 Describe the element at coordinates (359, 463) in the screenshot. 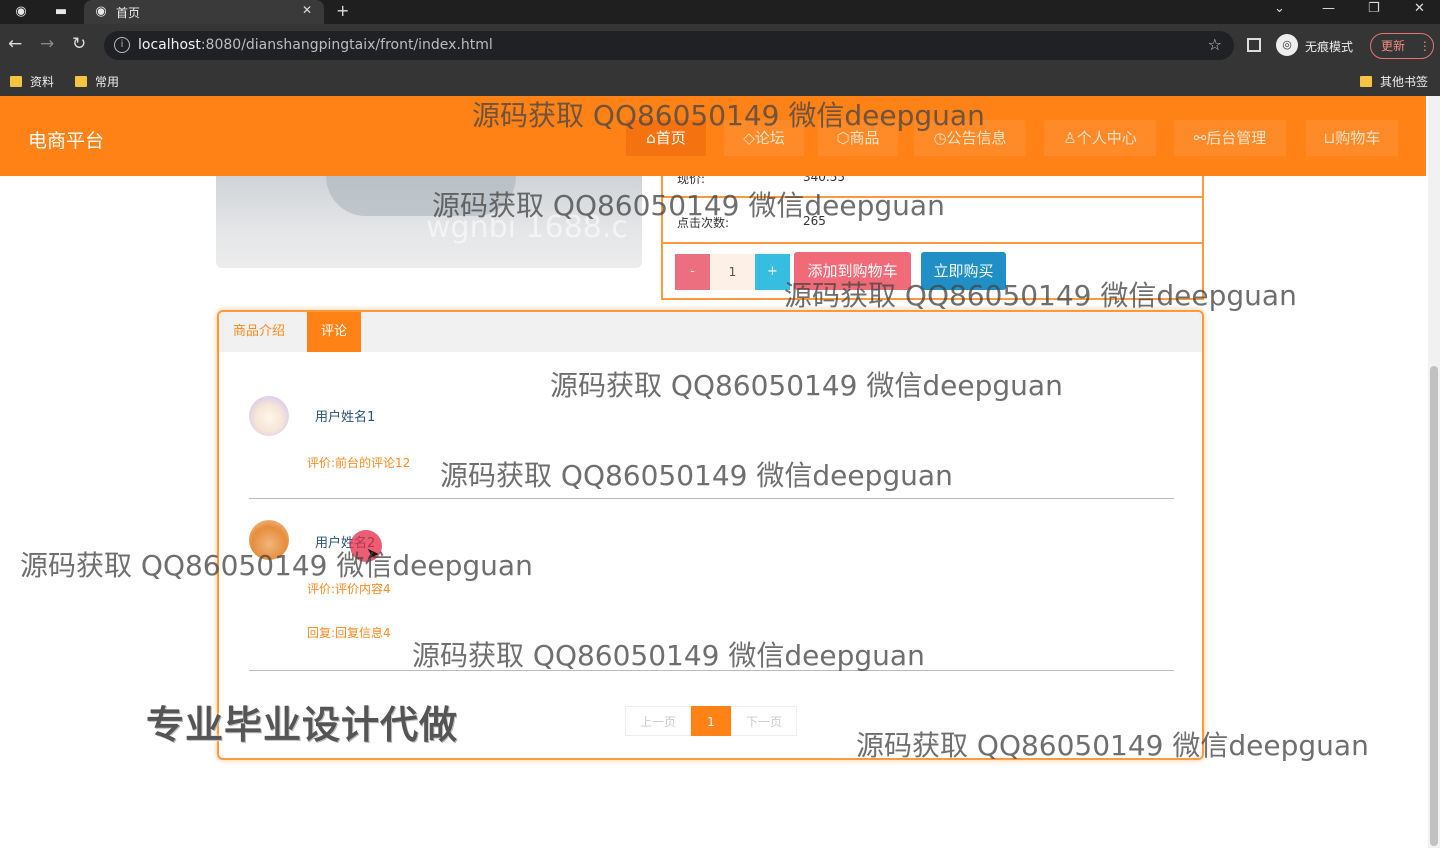

I see `comment-text: 评价:前台的评论12` at that location.